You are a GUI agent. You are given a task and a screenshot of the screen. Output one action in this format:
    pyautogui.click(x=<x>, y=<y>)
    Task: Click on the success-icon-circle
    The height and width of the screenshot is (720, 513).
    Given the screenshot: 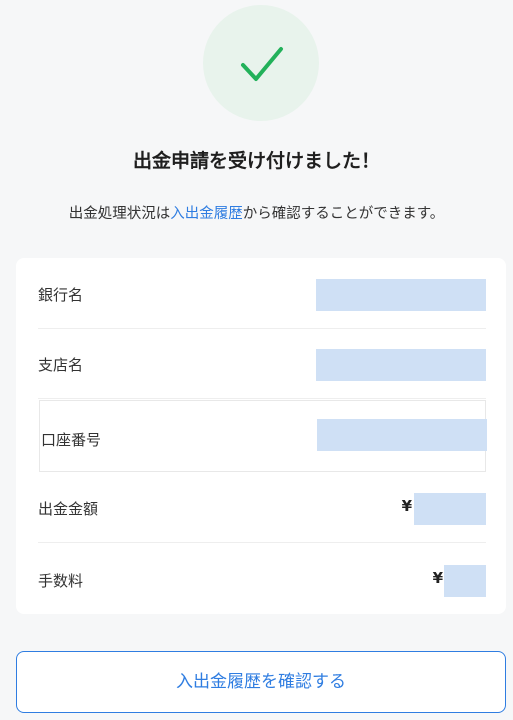 What is the action you would take?
    pyautogui.click(x=261, y=63)
    